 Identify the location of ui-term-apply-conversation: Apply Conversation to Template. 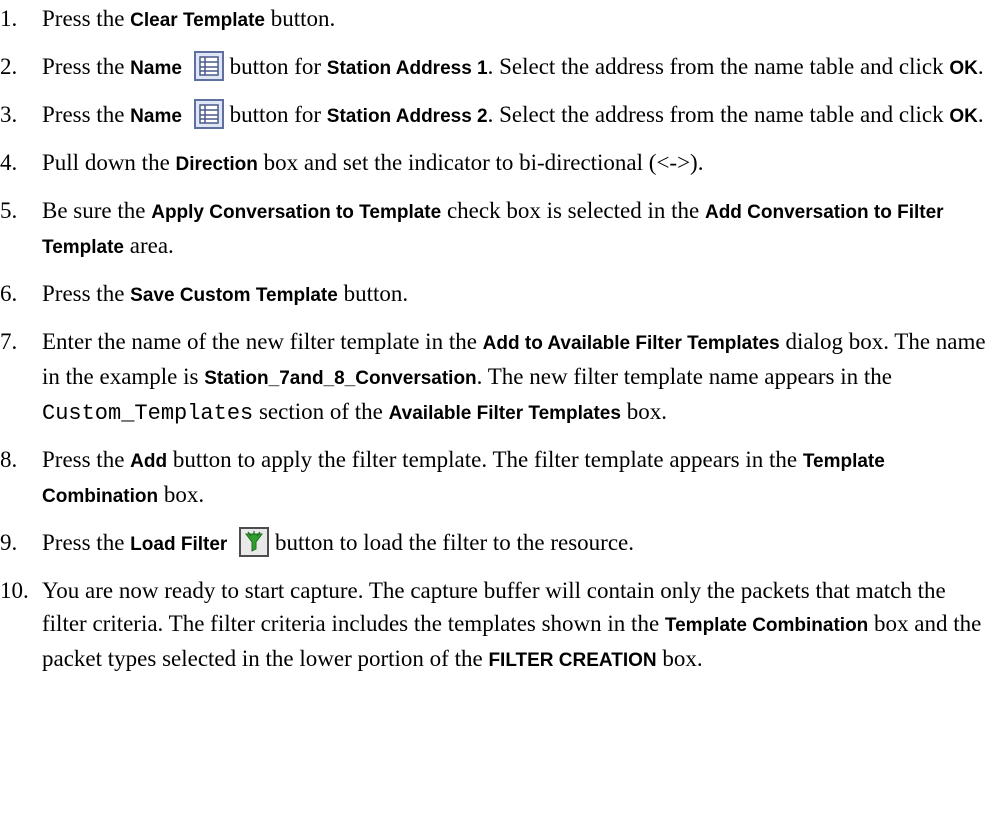
(296, 212).